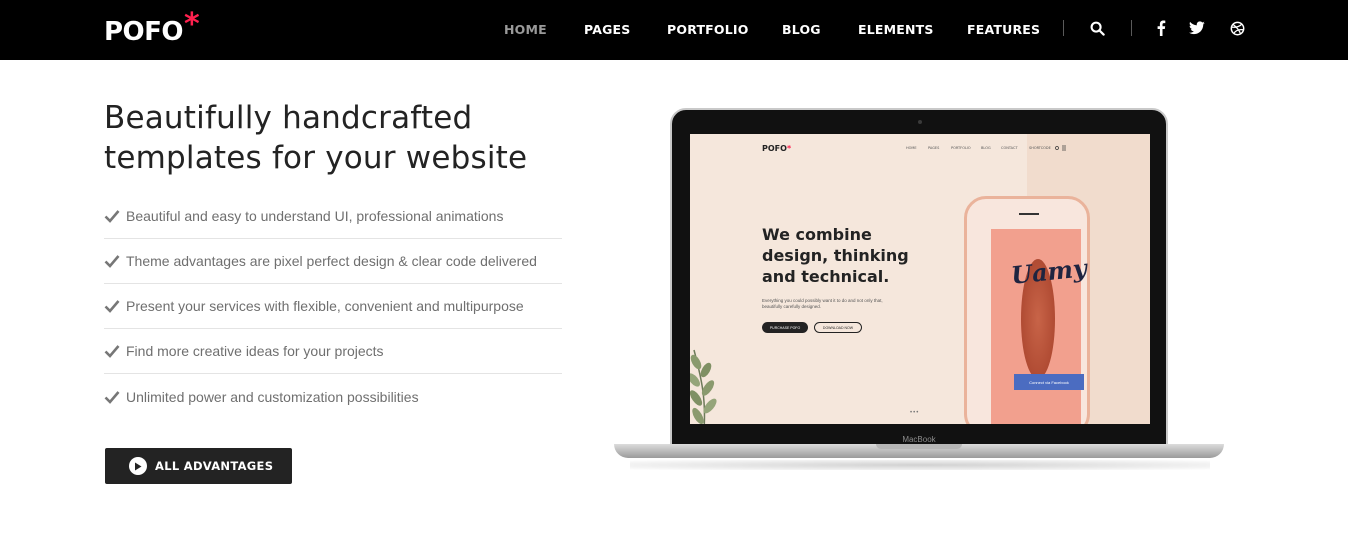 The height and width of the screenshot is (550, 1348). Describe the element at coordinates (138, 466) in the screenshot. I see `play-icon` at that location.